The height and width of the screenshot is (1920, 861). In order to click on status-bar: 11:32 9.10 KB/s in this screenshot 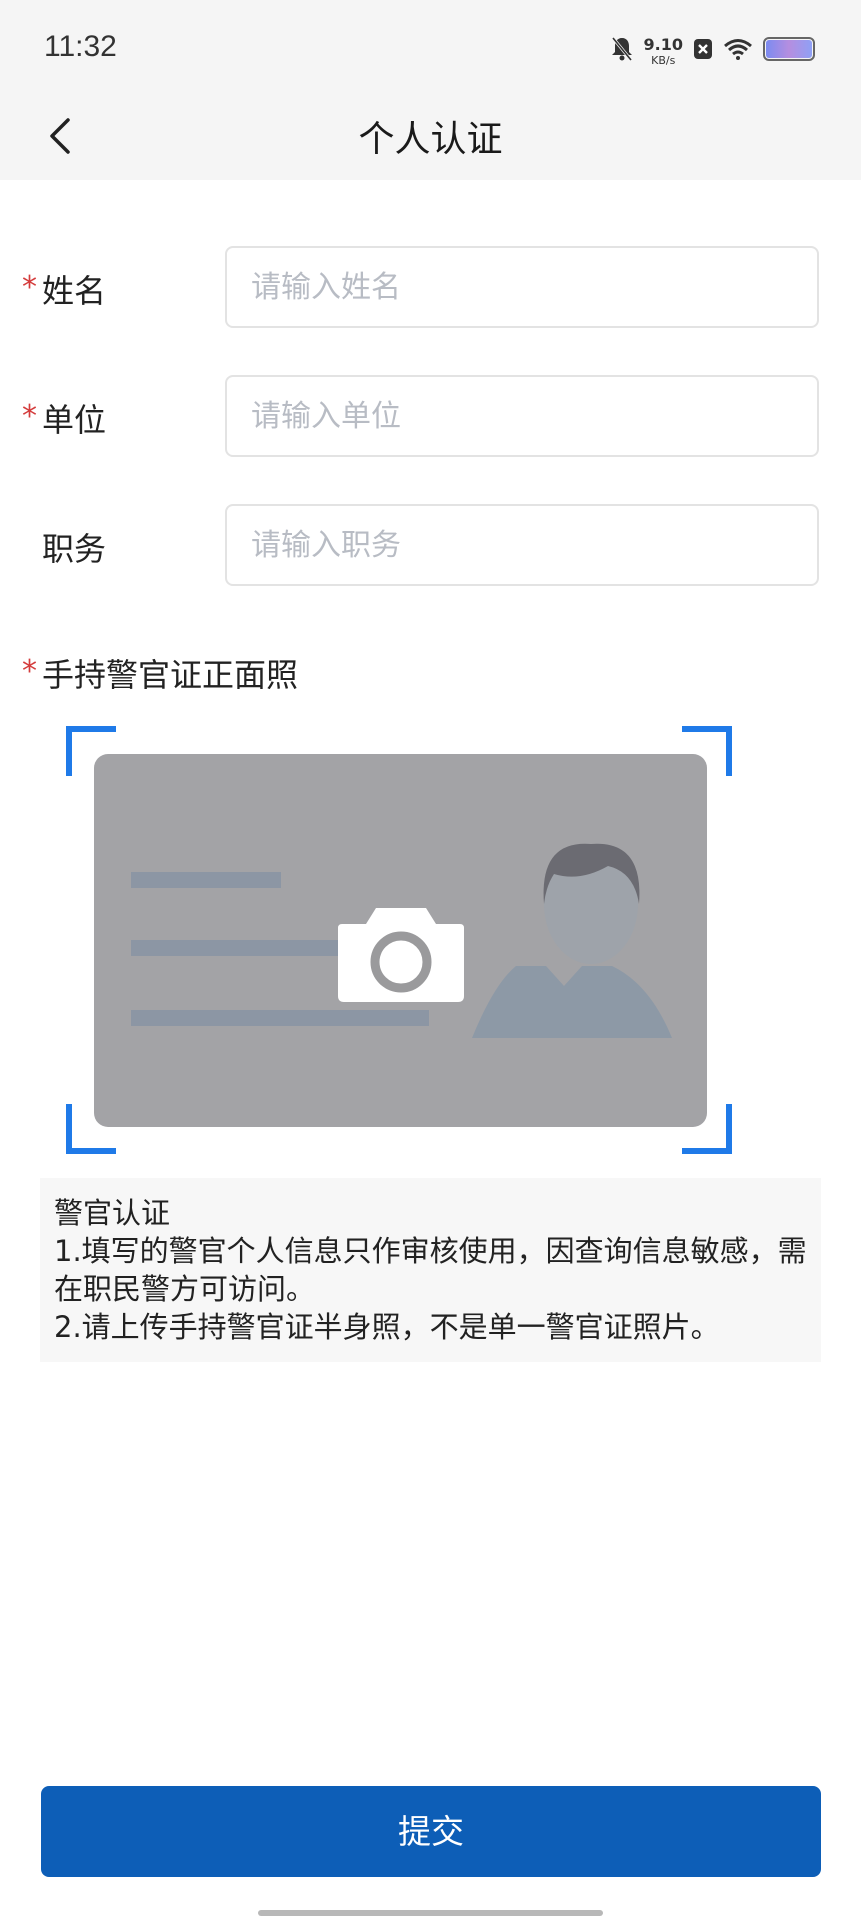, I will do `click(430, 50)`.